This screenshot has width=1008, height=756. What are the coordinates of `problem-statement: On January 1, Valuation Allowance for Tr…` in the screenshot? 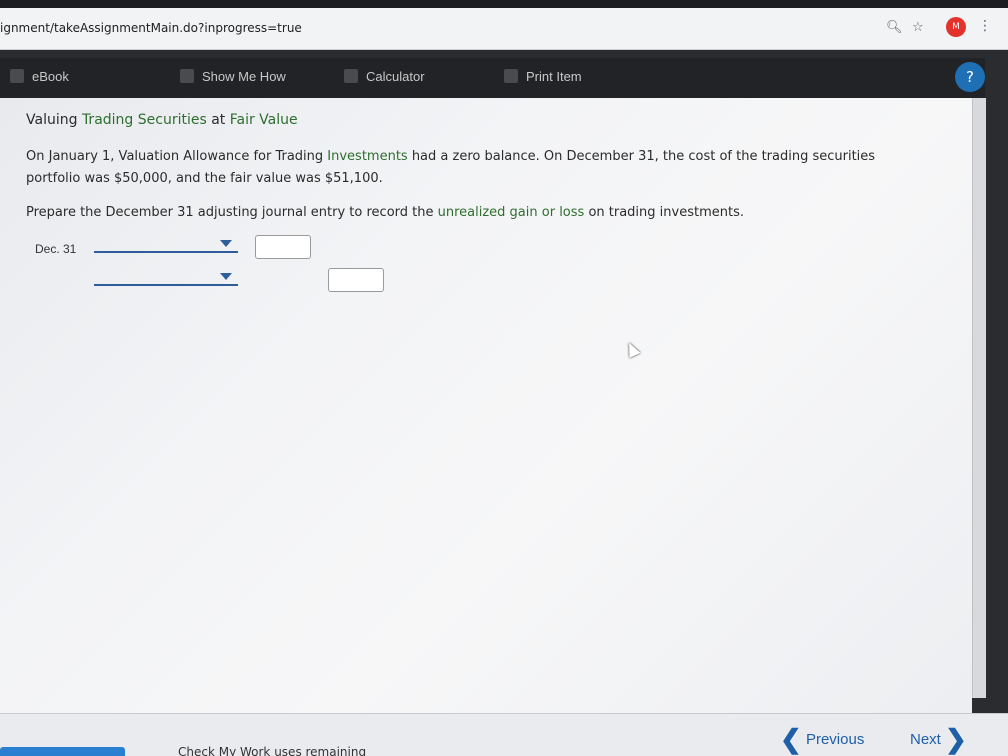 It's located at (476, 168).